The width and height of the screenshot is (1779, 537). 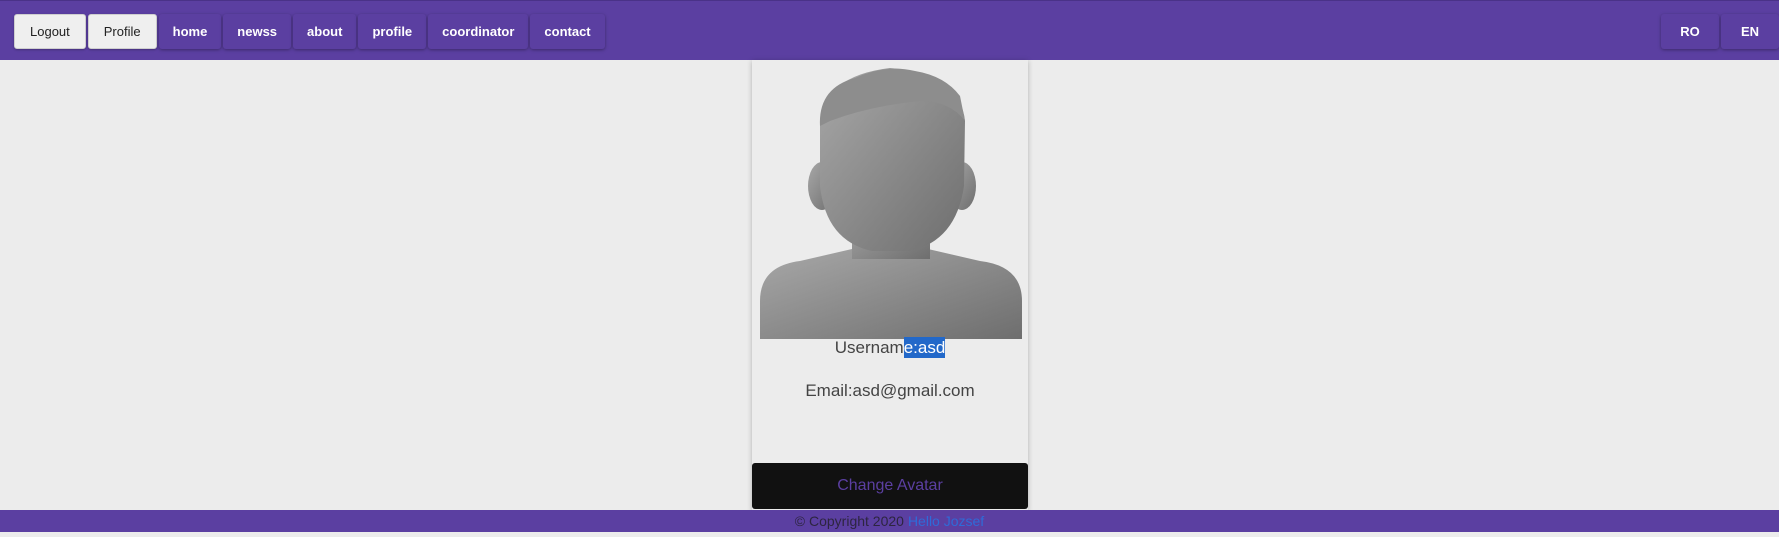 I want to click on username-selected-text: e:asd, so click(x=924, y=347).